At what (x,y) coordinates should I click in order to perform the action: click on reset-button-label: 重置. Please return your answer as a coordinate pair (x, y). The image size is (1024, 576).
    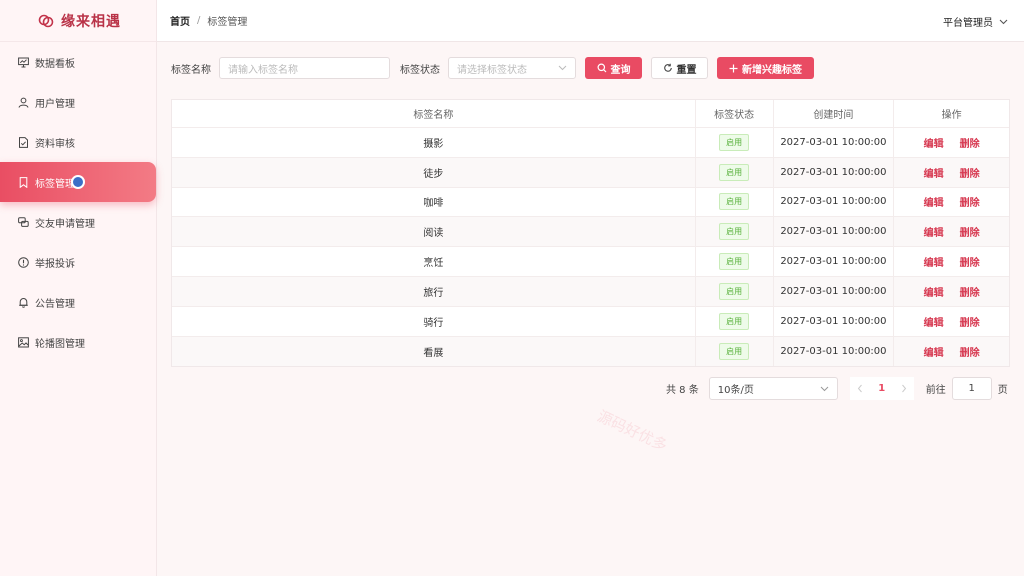
    Looking at the image, I should click on (686, 70).